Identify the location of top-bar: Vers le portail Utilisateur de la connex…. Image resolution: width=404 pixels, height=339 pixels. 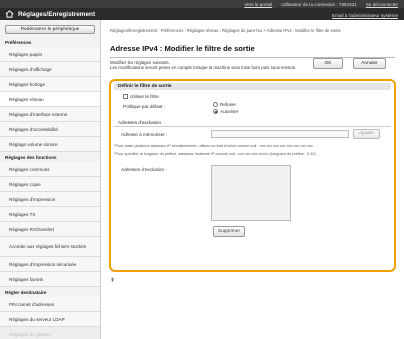
(202, 10).